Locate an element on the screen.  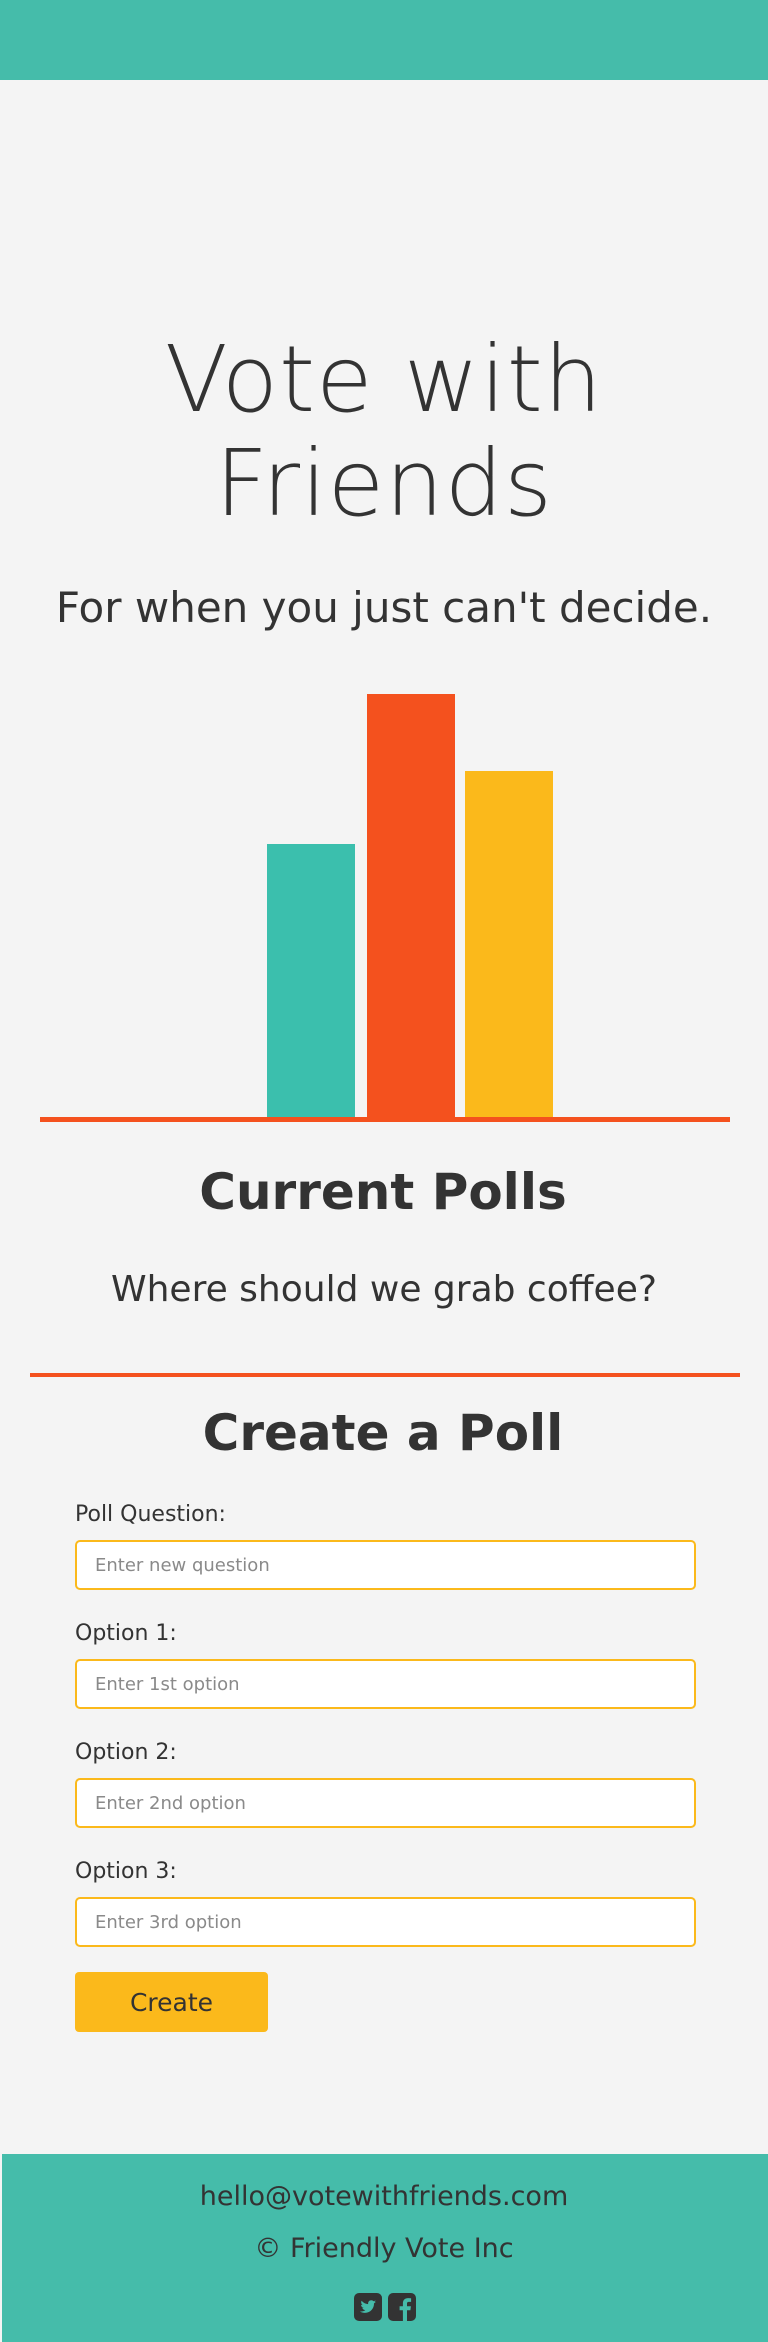
option-1-label: Option 1: is located at coordinates (126, 1633).